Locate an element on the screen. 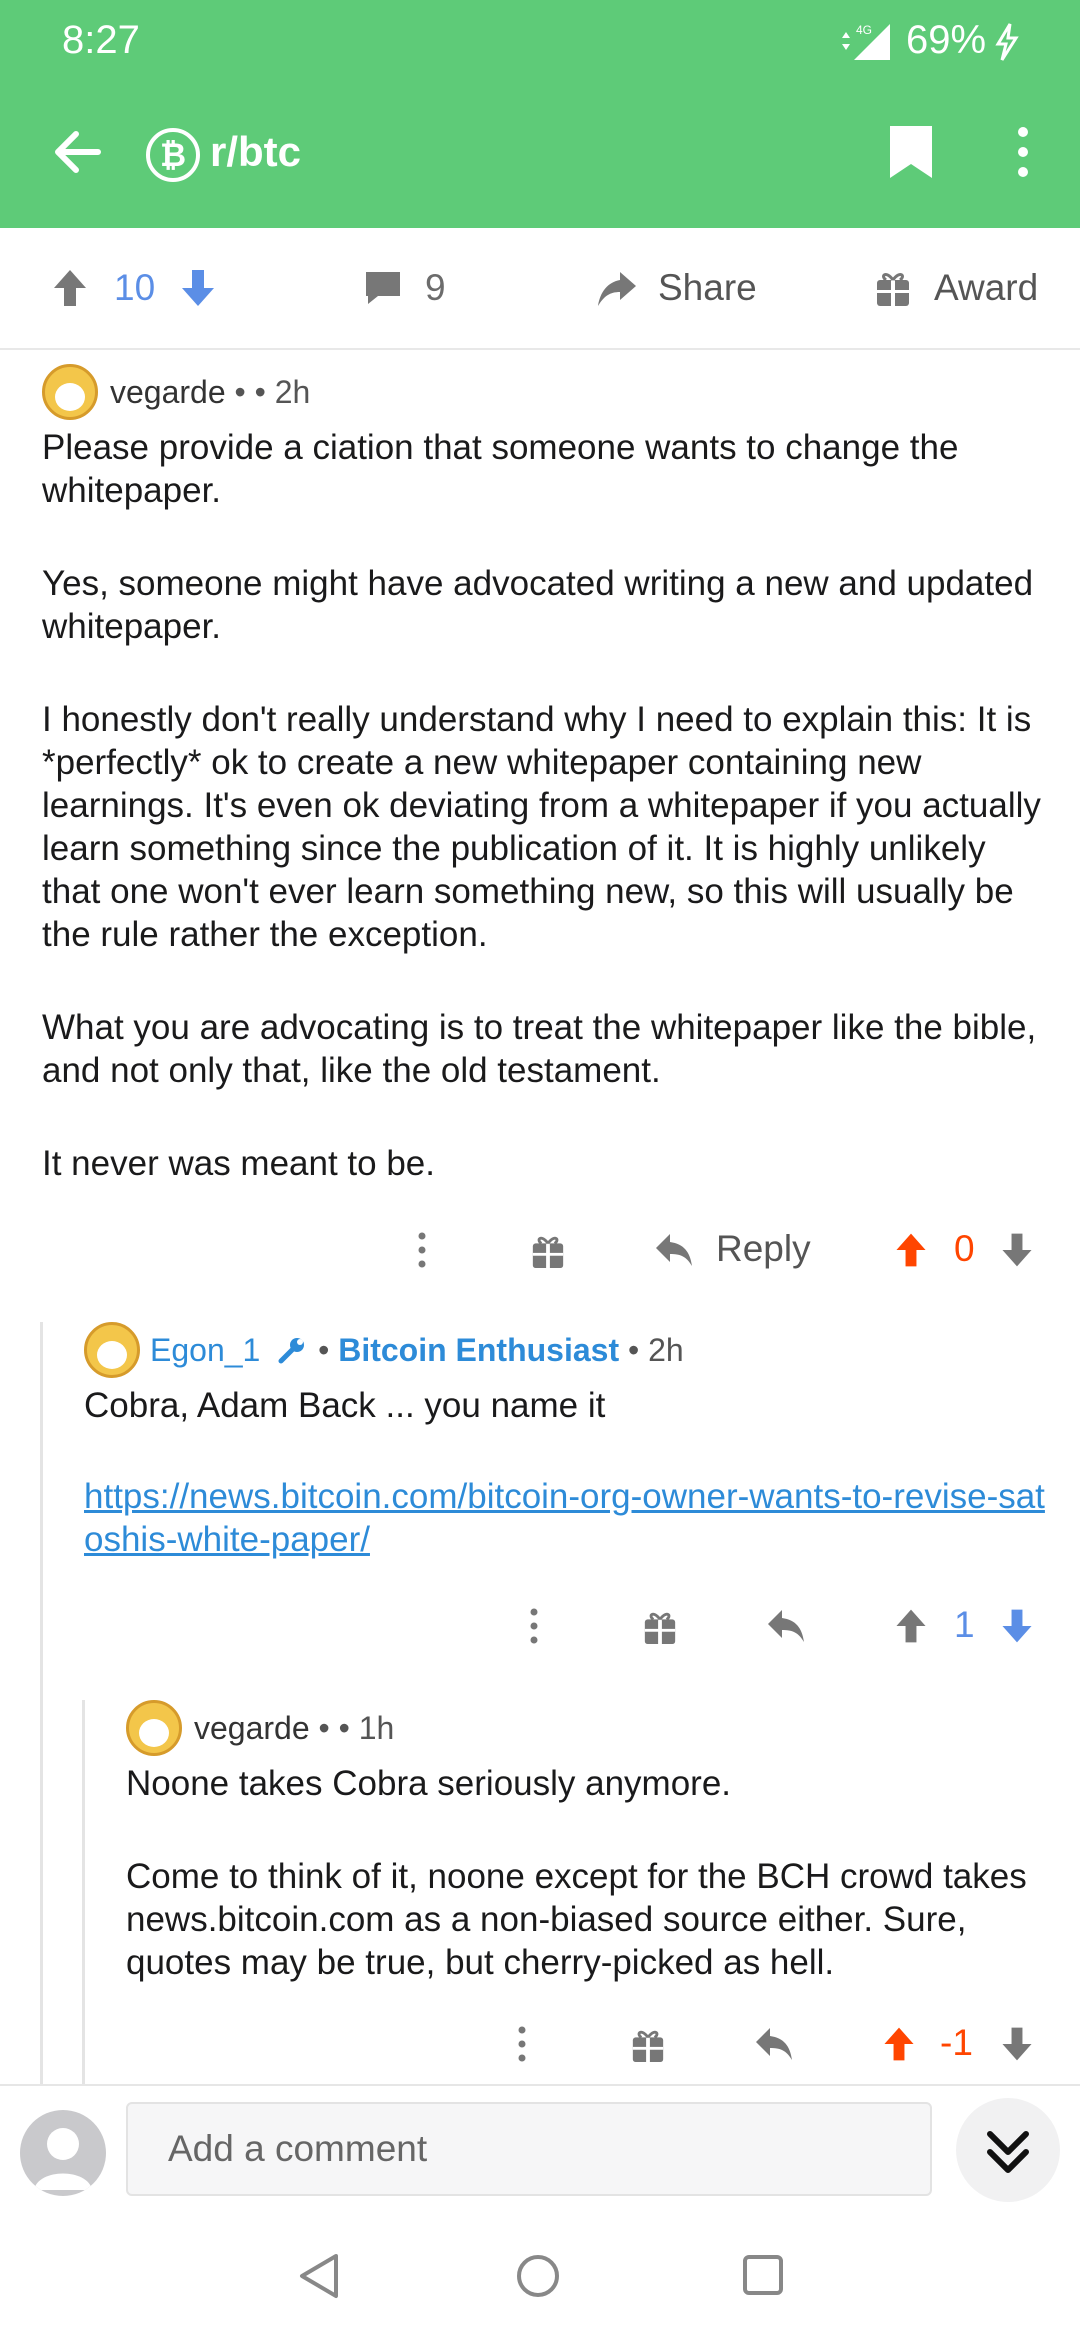 This screenshot has height=2340, width=1080. double-chevron-down-icon is located at coordinates (1008, 2152).